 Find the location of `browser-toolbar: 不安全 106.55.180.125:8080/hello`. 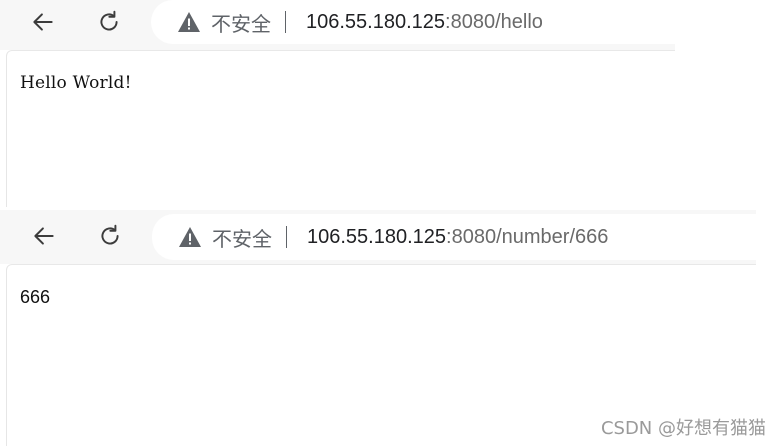

browser-toolbar: 不安全 106.55.180.125:8080/hello is located at coordinates (337, 25).